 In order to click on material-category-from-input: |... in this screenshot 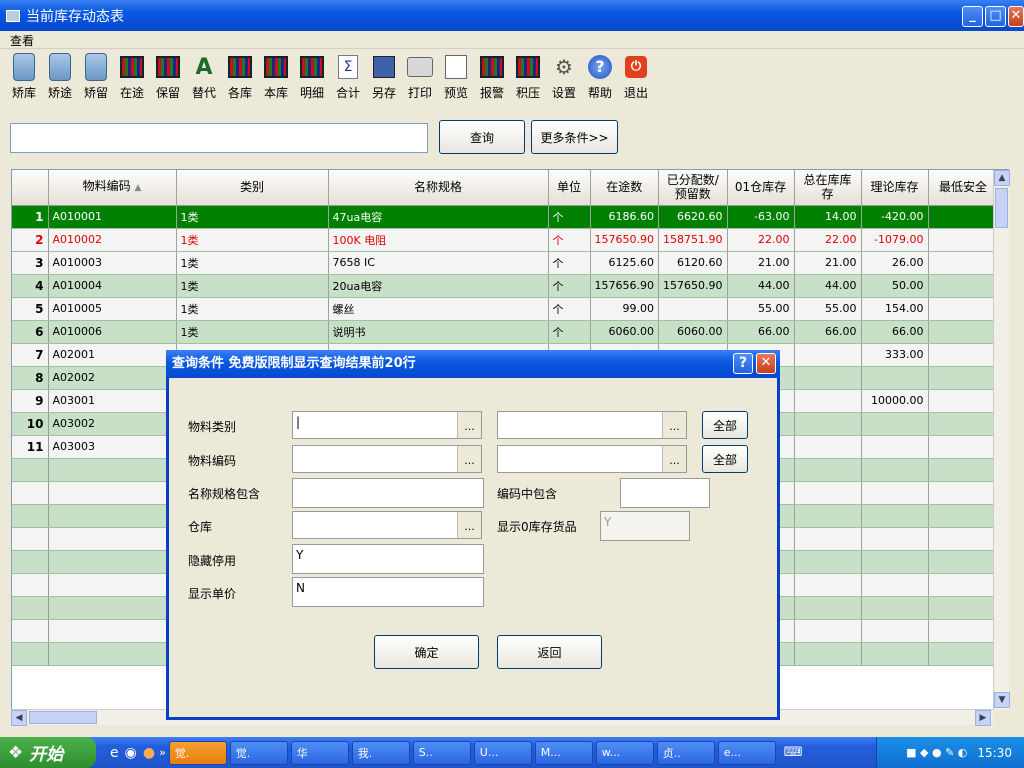, I will do `click(387, 425)`.